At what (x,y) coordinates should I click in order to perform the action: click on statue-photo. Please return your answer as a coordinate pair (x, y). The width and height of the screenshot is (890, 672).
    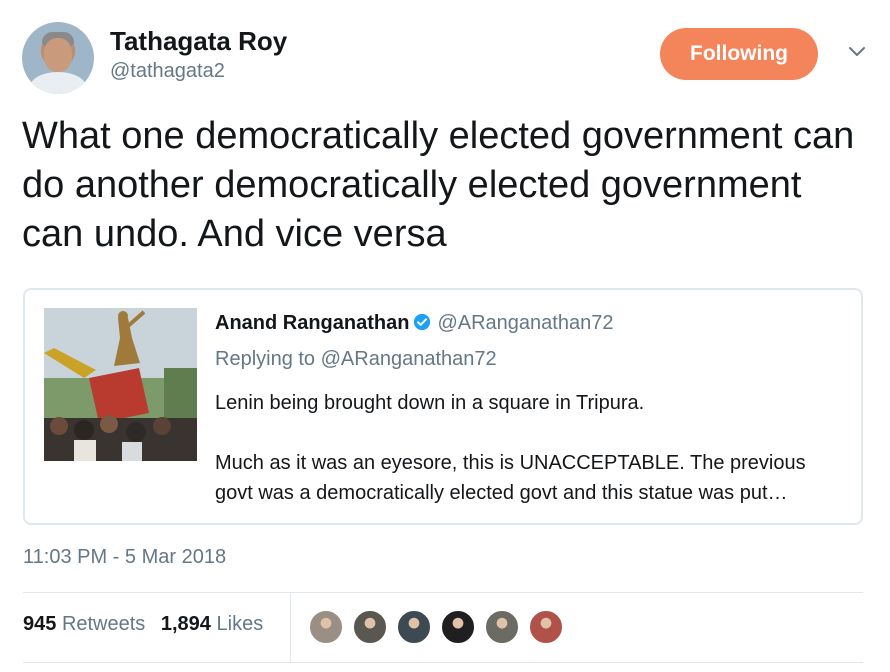
    Looking at the image, I should click on (120, 384).